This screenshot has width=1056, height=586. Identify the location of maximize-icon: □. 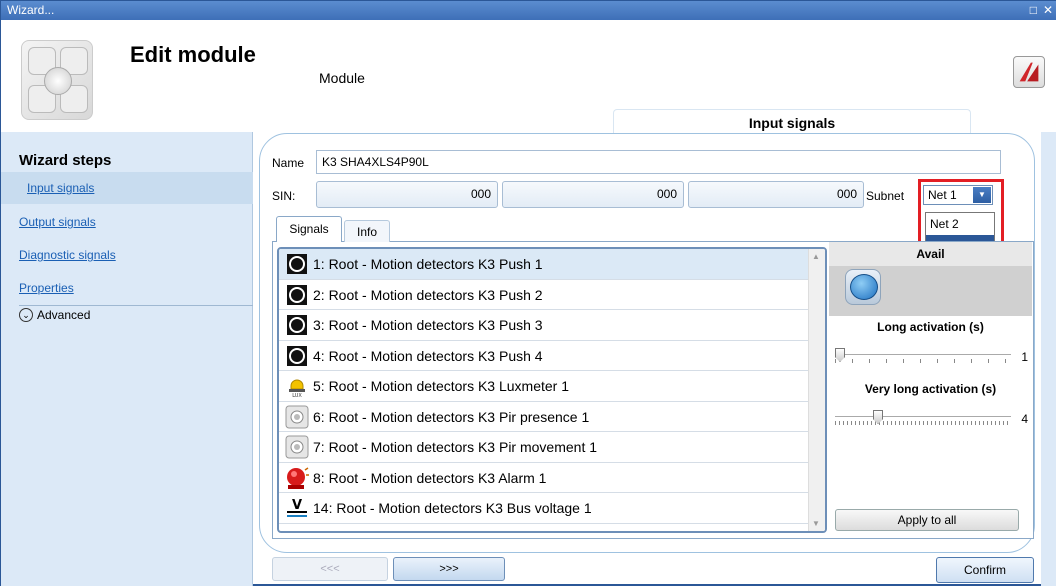
(1033, 10).